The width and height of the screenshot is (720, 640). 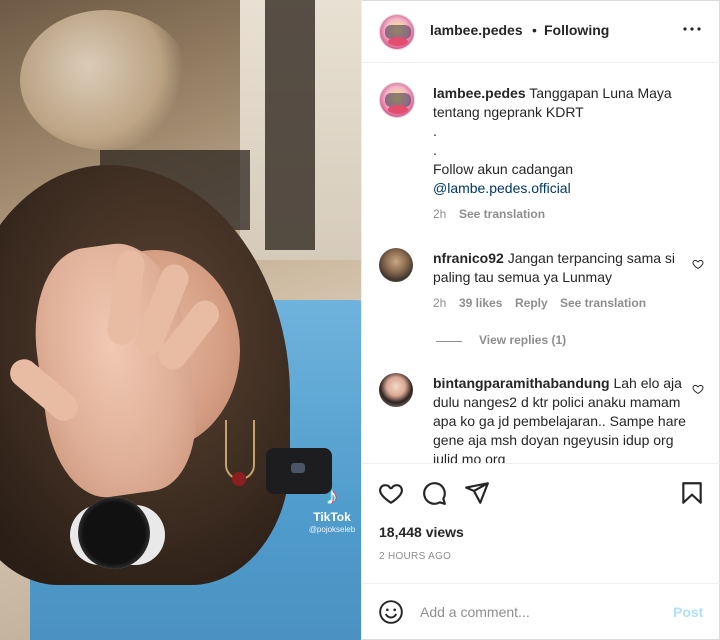 I want to click on comment-time: 2h, so click(x=439, y=303).